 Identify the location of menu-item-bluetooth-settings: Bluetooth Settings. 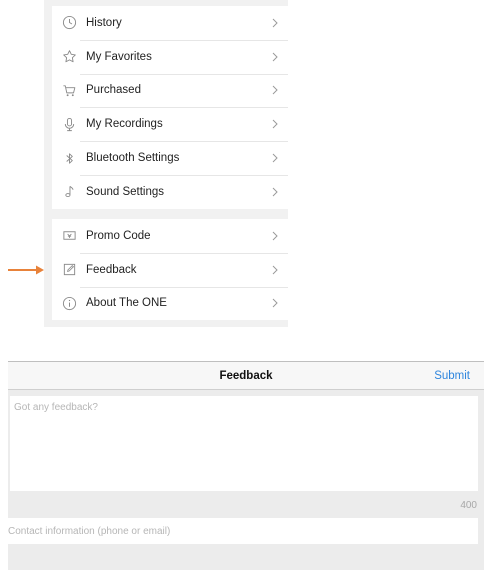
(170, 158).